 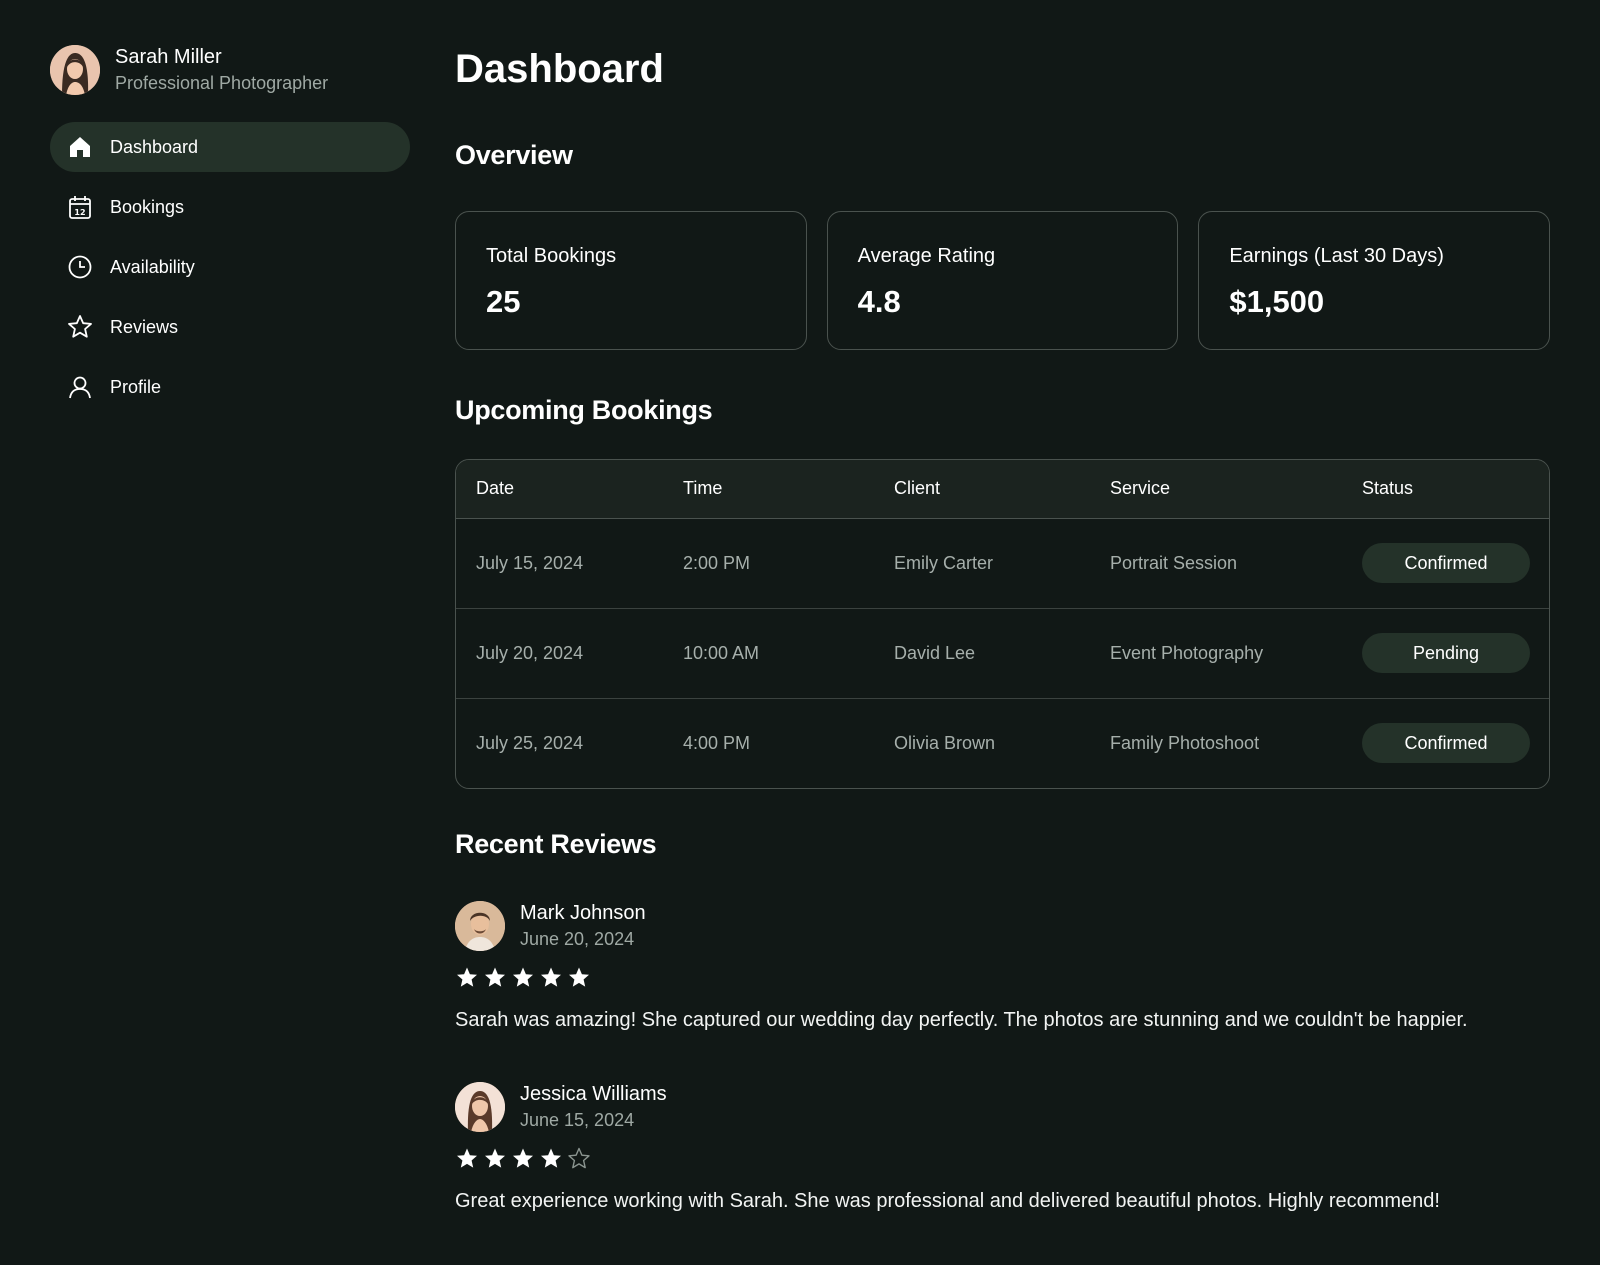 I want to click on status-badge: Pending, so click(x=1446, y=653).